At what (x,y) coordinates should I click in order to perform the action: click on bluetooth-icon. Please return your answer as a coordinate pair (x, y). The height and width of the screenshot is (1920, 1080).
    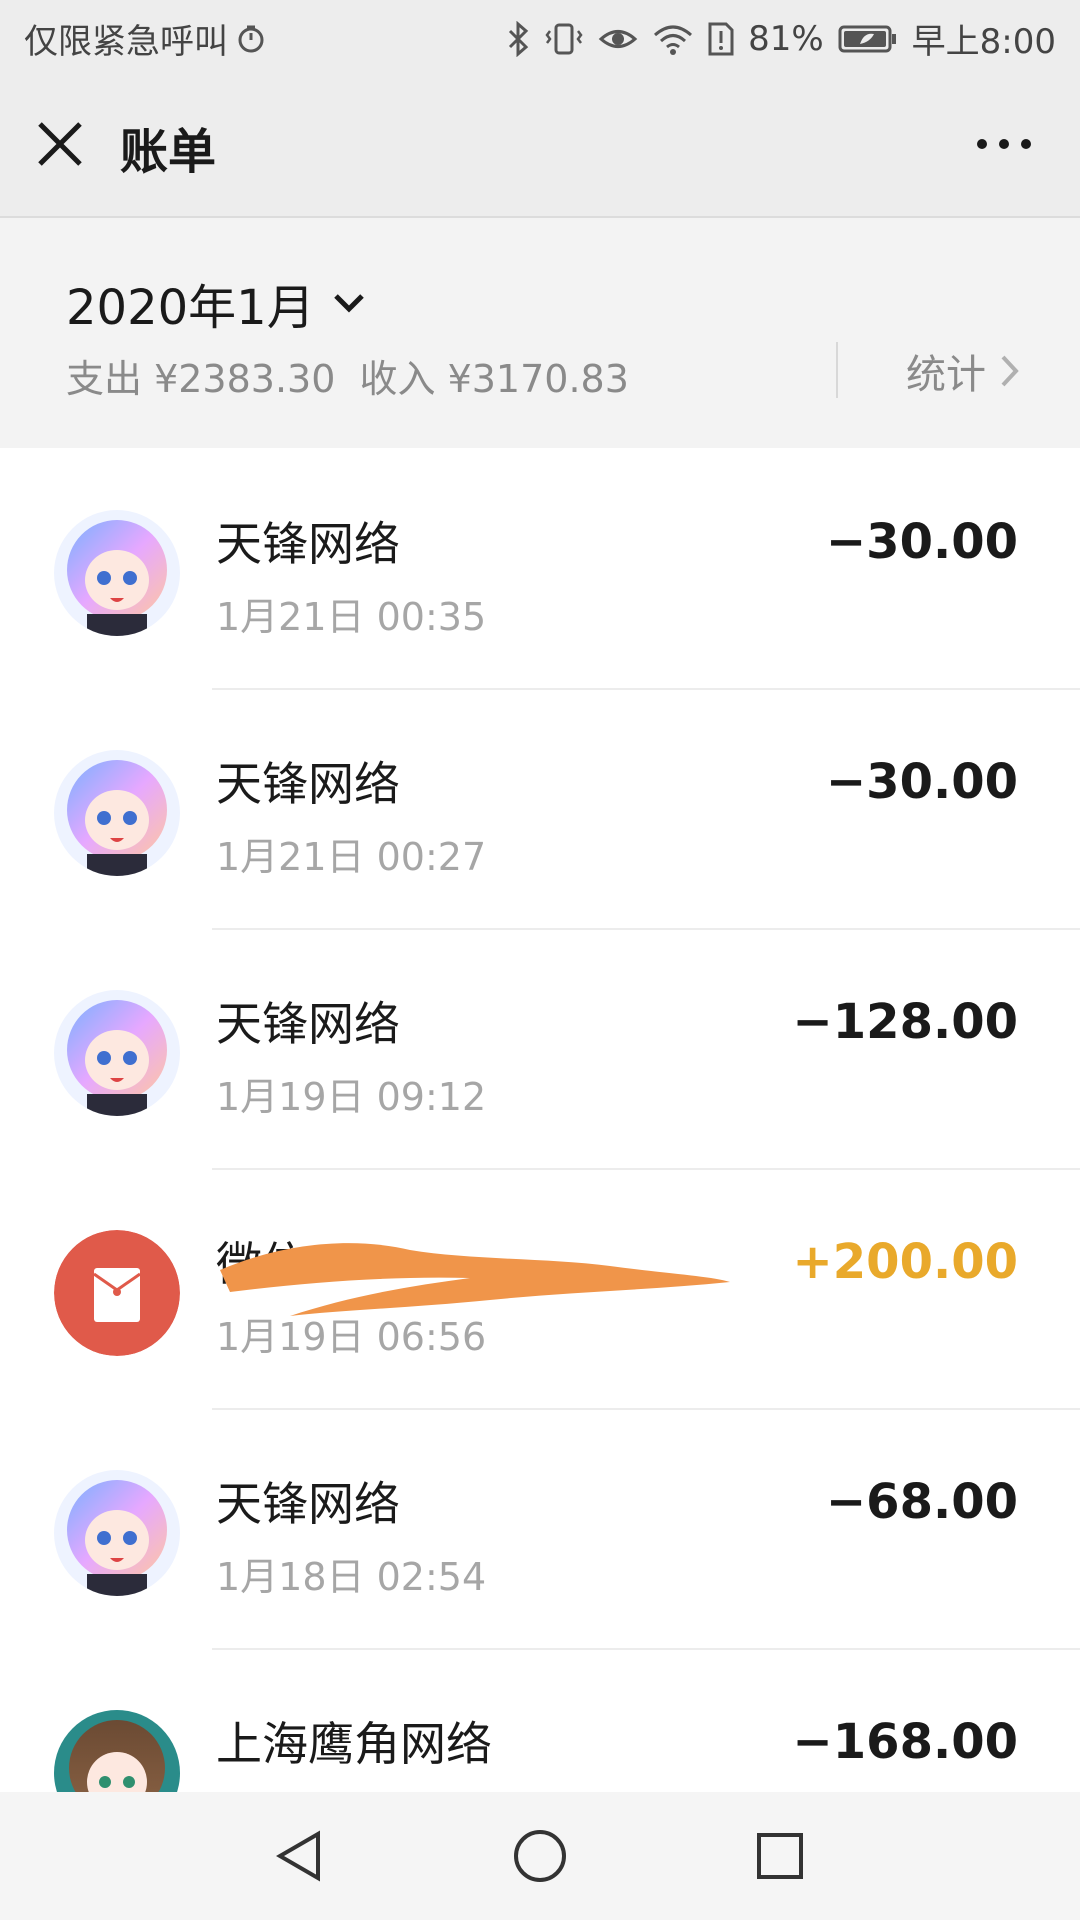
    Looking at the image, I should click on (518, 38).